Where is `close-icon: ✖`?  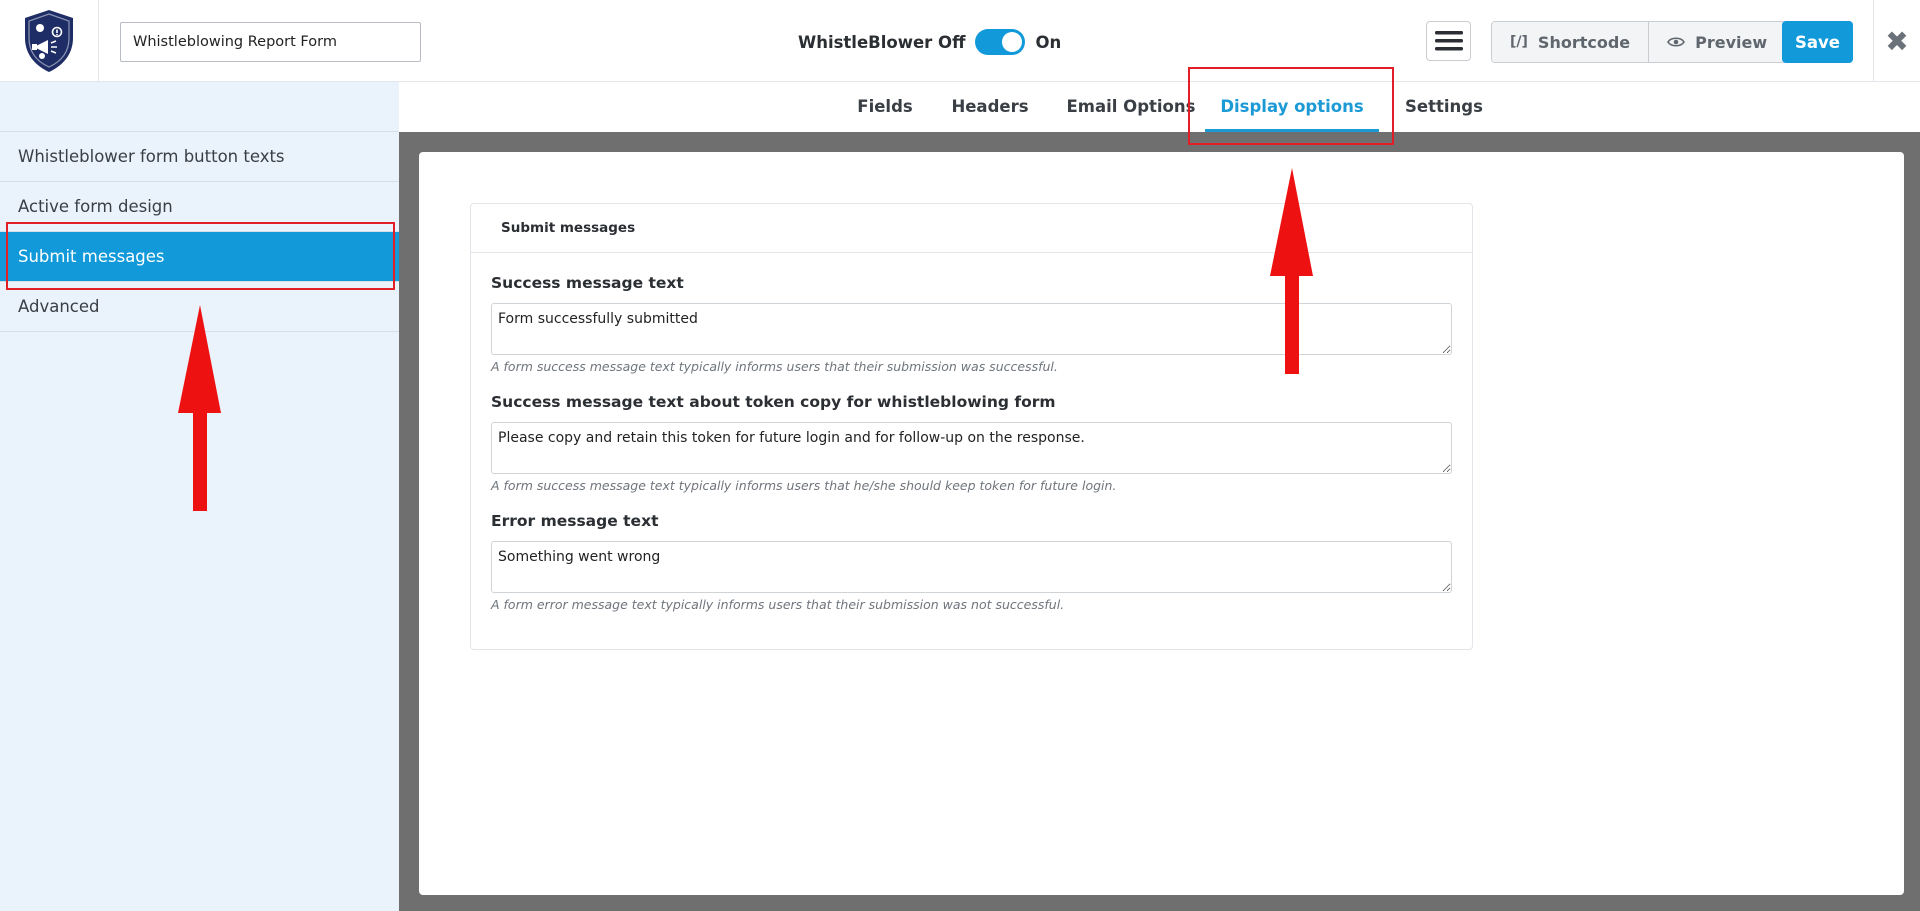
close-icon: ✖ is located at coordinates (1897, 41).